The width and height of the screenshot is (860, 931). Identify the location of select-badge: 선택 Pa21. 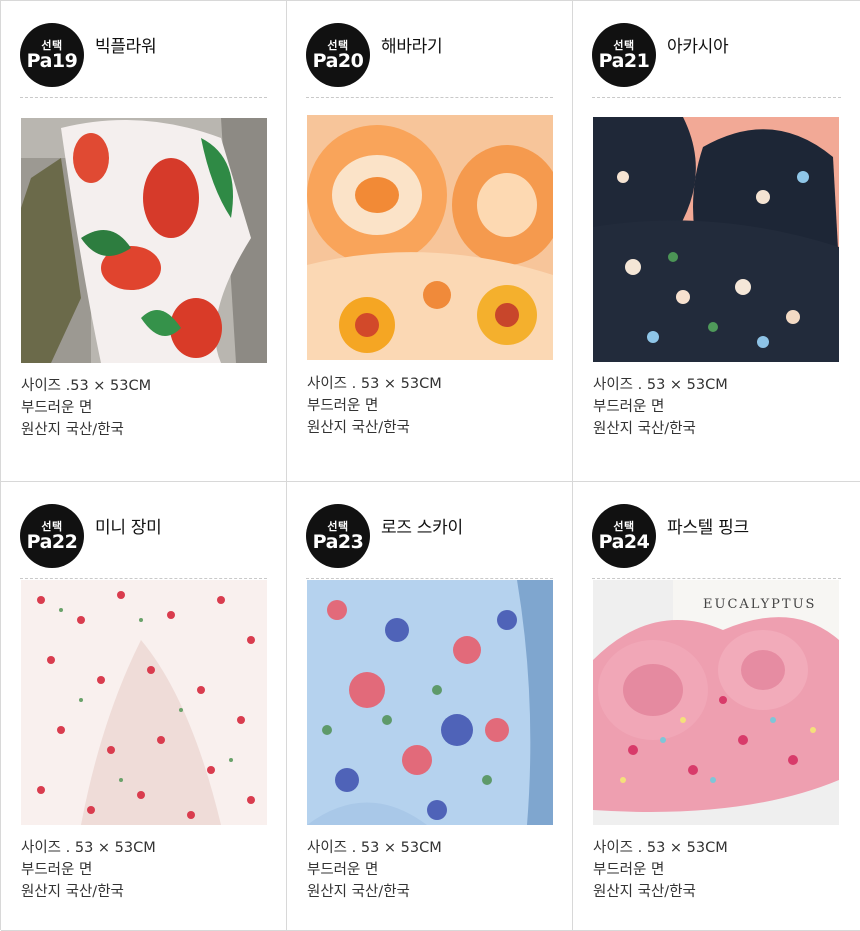
(624, 55).